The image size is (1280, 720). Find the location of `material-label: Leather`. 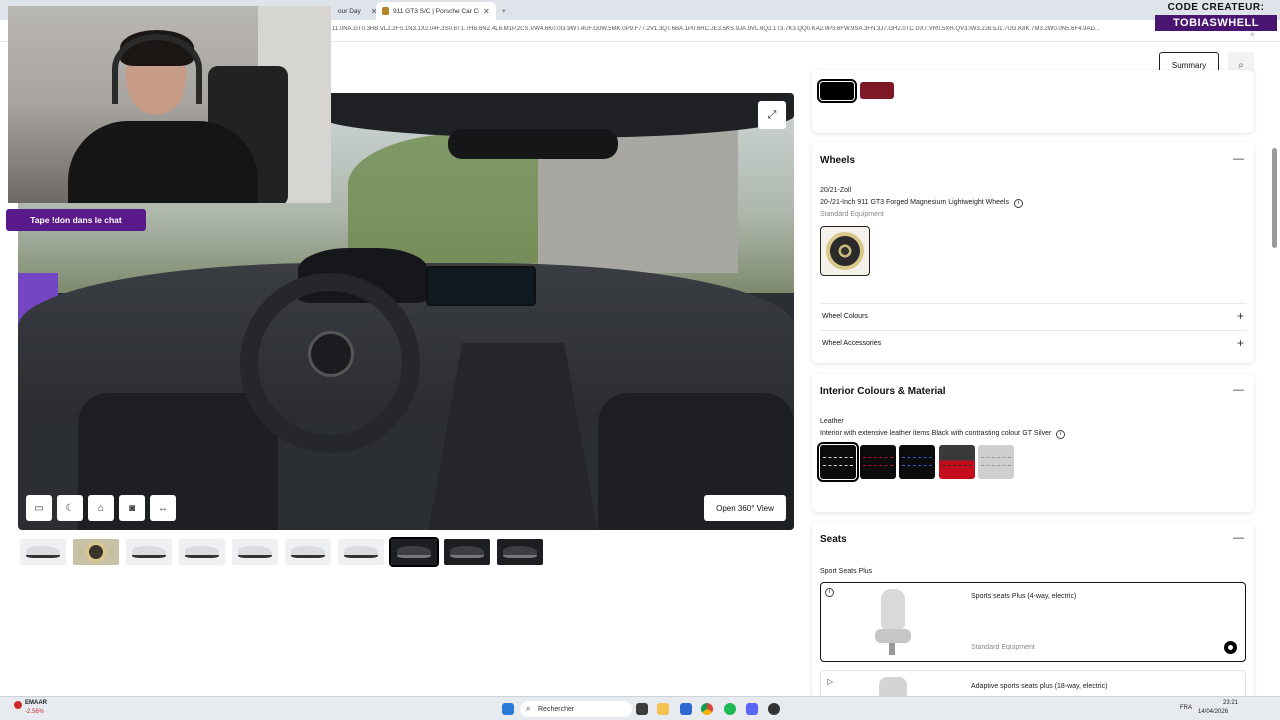

material-label: Leather is located at coordinates (832, 421).